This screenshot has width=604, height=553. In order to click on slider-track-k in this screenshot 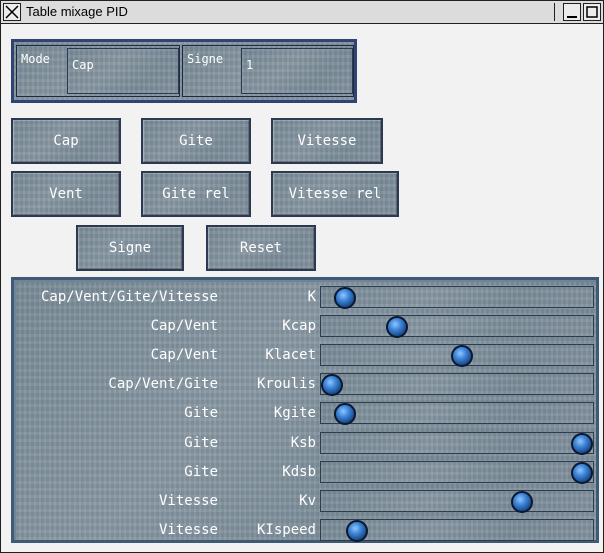, I will do `click(457, 297)`.